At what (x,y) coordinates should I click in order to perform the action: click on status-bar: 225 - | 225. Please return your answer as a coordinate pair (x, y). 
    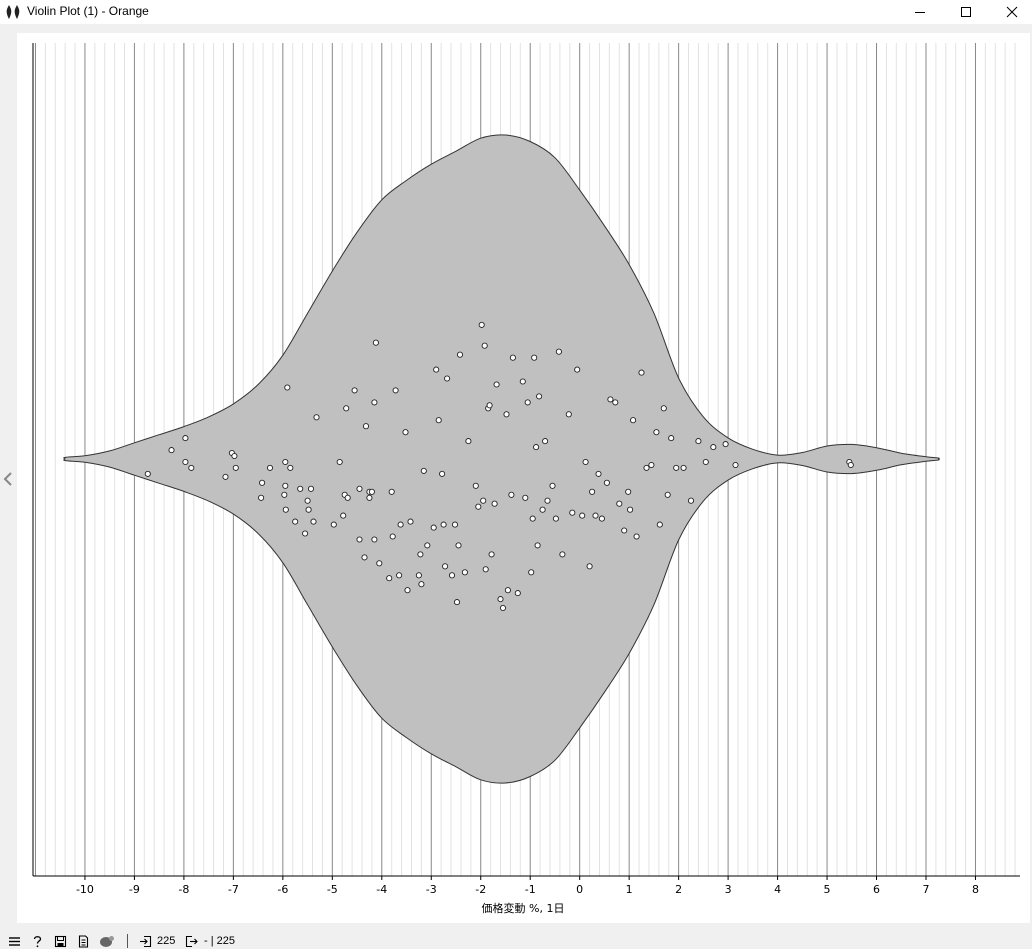
    Looking at the image, I should click on (516, 940).